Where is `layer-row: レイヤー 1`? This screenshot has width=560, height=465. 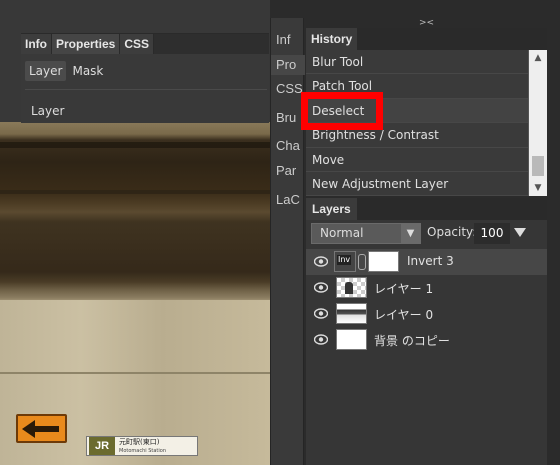
layer-row: レイヤー 1 is located at coordinates (426, 288).